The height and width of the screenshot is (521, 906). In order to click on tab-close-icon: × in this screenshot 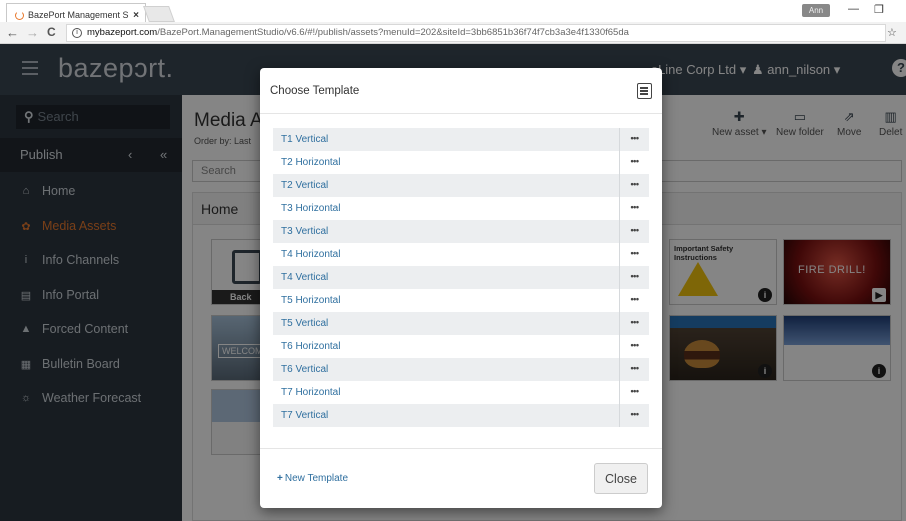, I will do `click(136, 15)`.